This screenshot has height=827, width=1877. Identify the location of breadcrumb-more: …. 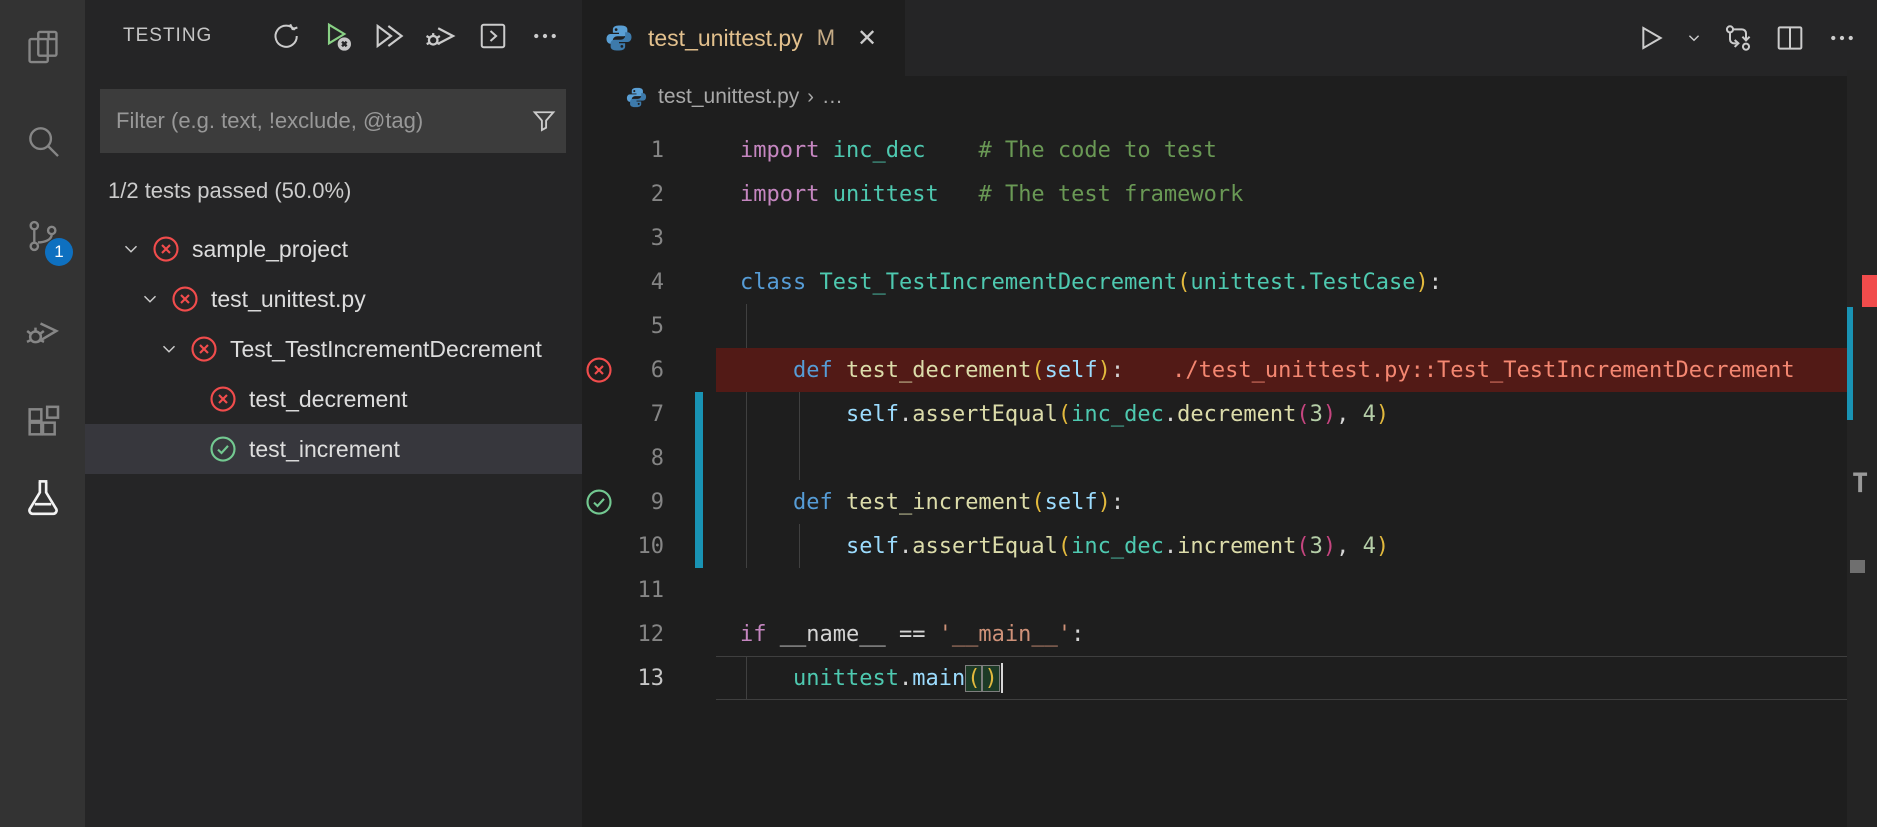
(832, 97).